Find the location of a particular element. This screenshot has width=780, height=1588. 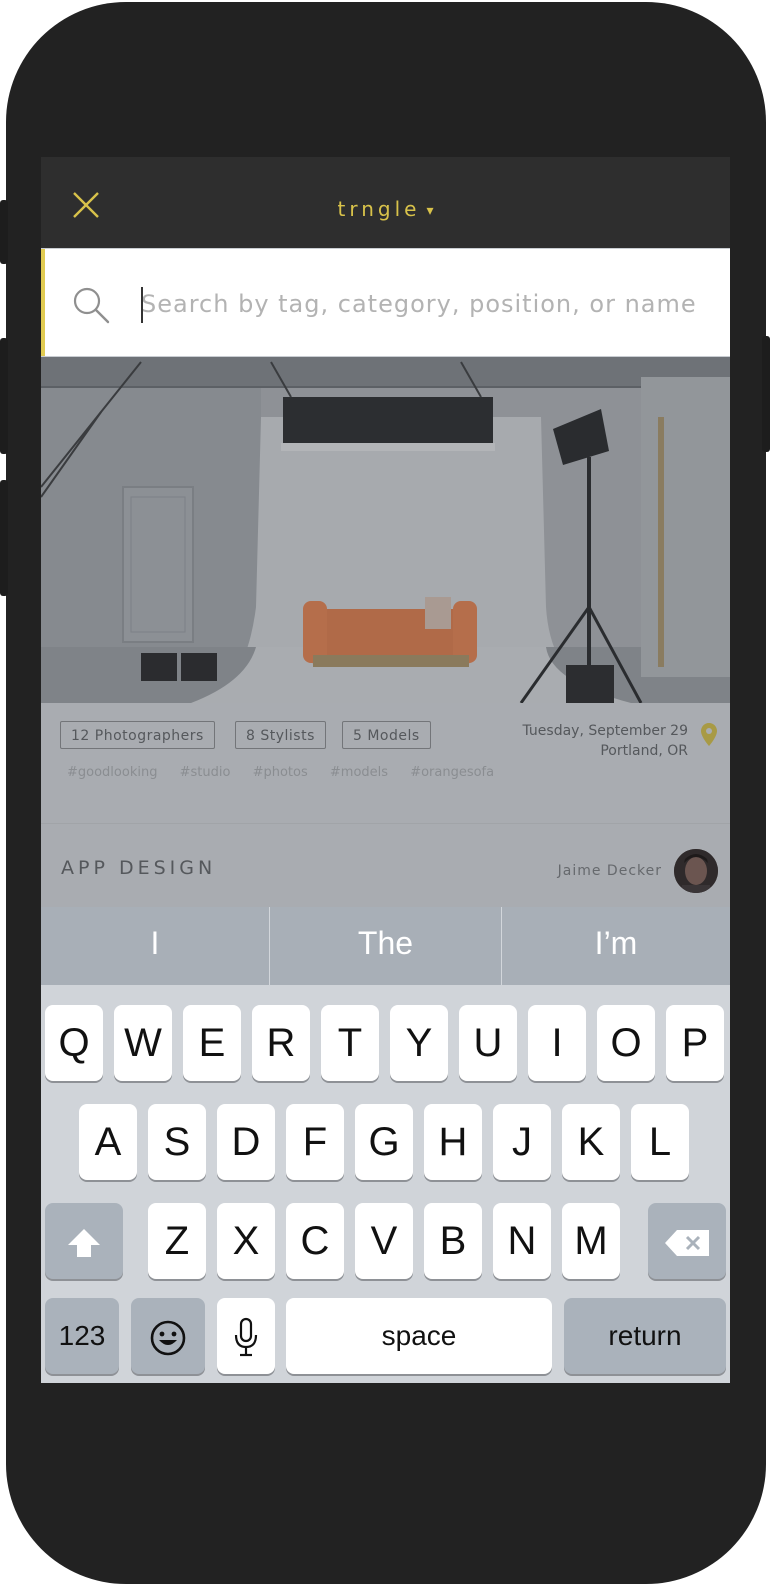

key-x: X is located at coordinates (246, 1241).